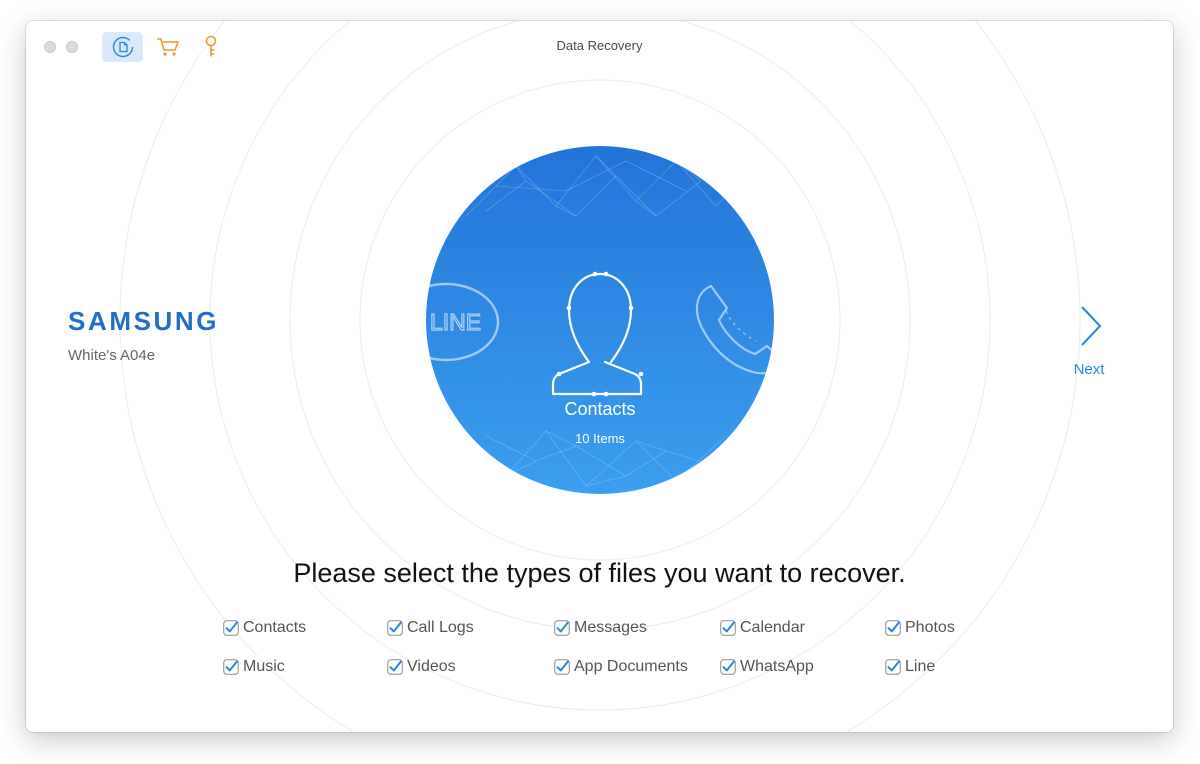 The height and width of the screenshot is (764, 1200). What do you see at coordinates (777, 666) in the screenshot?
I see `file-type-label: WhatsApp` at bounding box center [777, 666].